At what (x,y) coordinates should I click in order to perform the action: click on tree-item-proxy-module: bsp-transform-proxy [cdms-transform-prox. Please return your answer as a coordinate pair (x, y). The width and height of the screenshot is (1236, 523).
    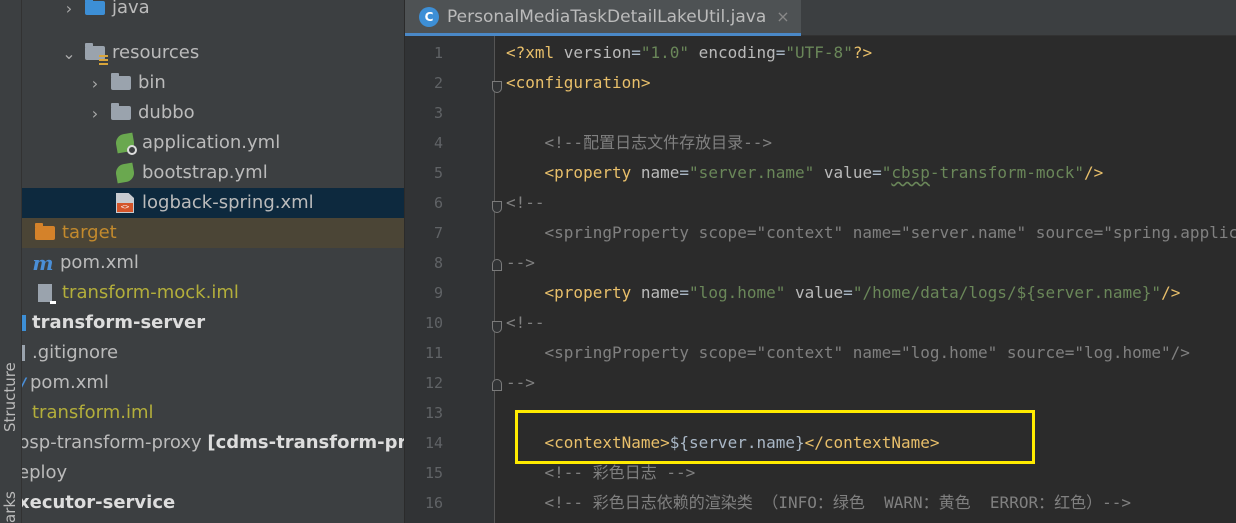
    Looking at the image, I should click on (213, 443).